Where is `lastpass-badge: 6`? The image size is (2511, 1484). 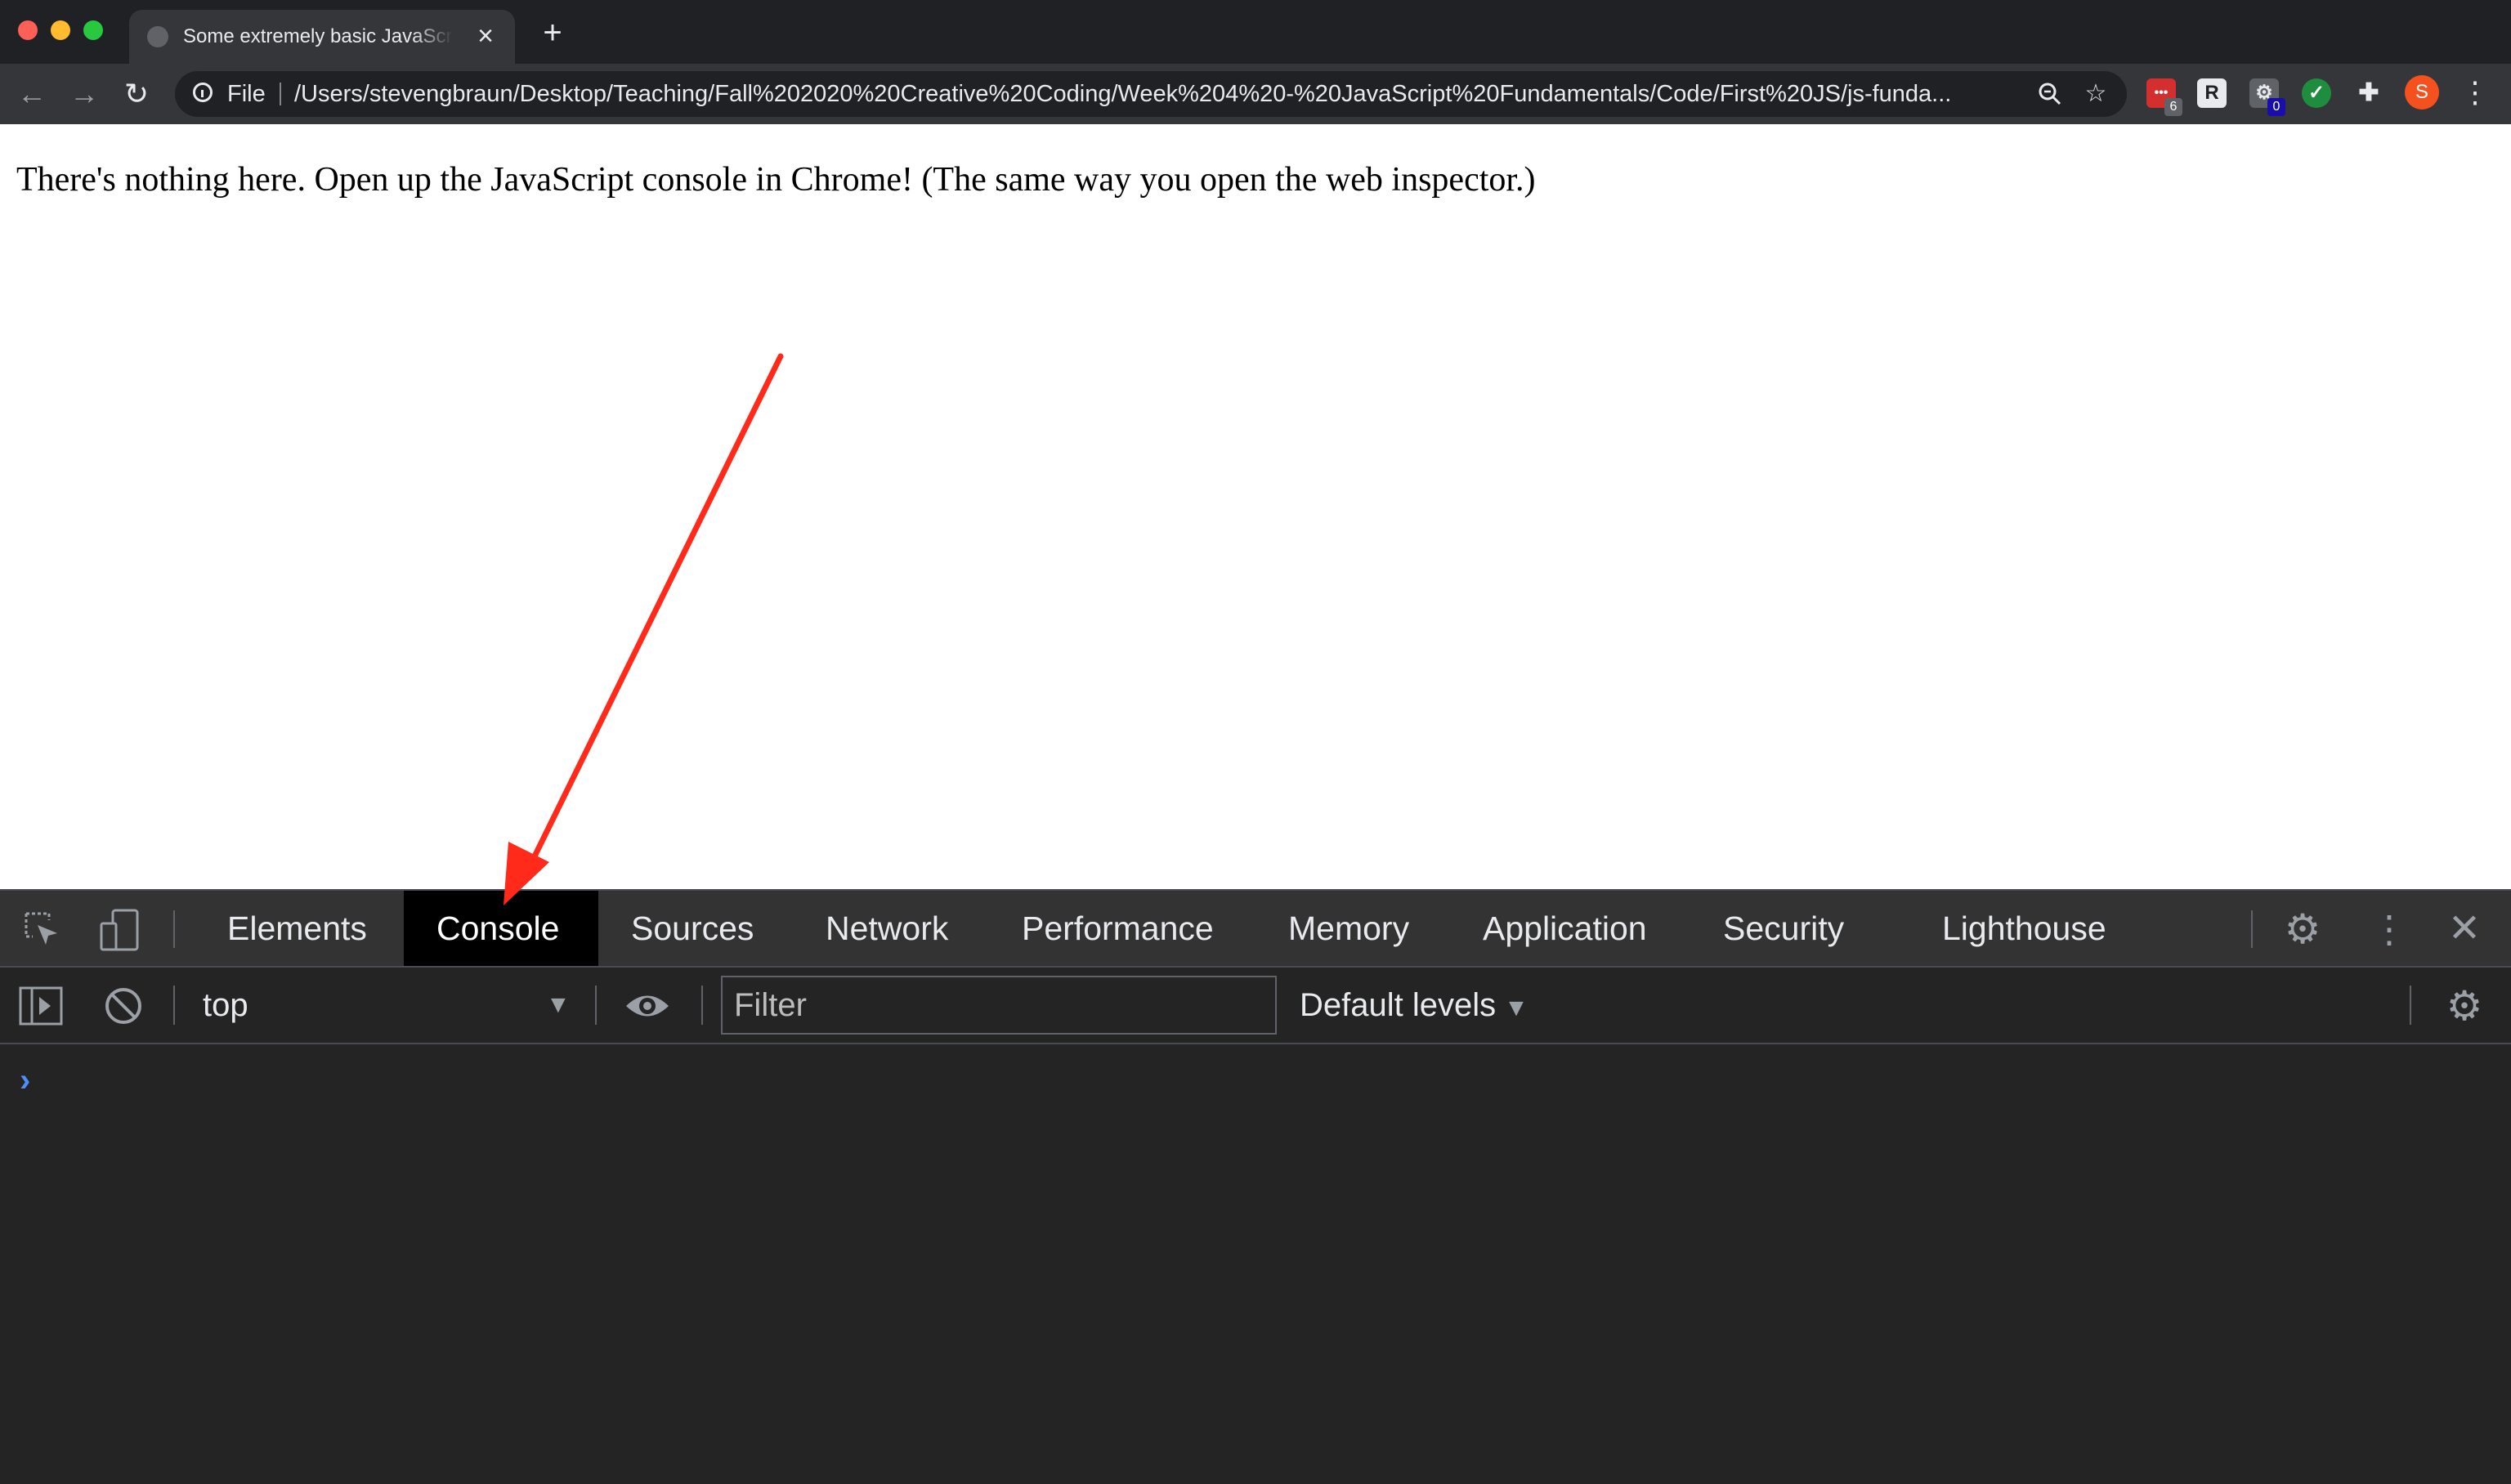 lastpass-badge: 6 is located at coordinates (2173, 107).